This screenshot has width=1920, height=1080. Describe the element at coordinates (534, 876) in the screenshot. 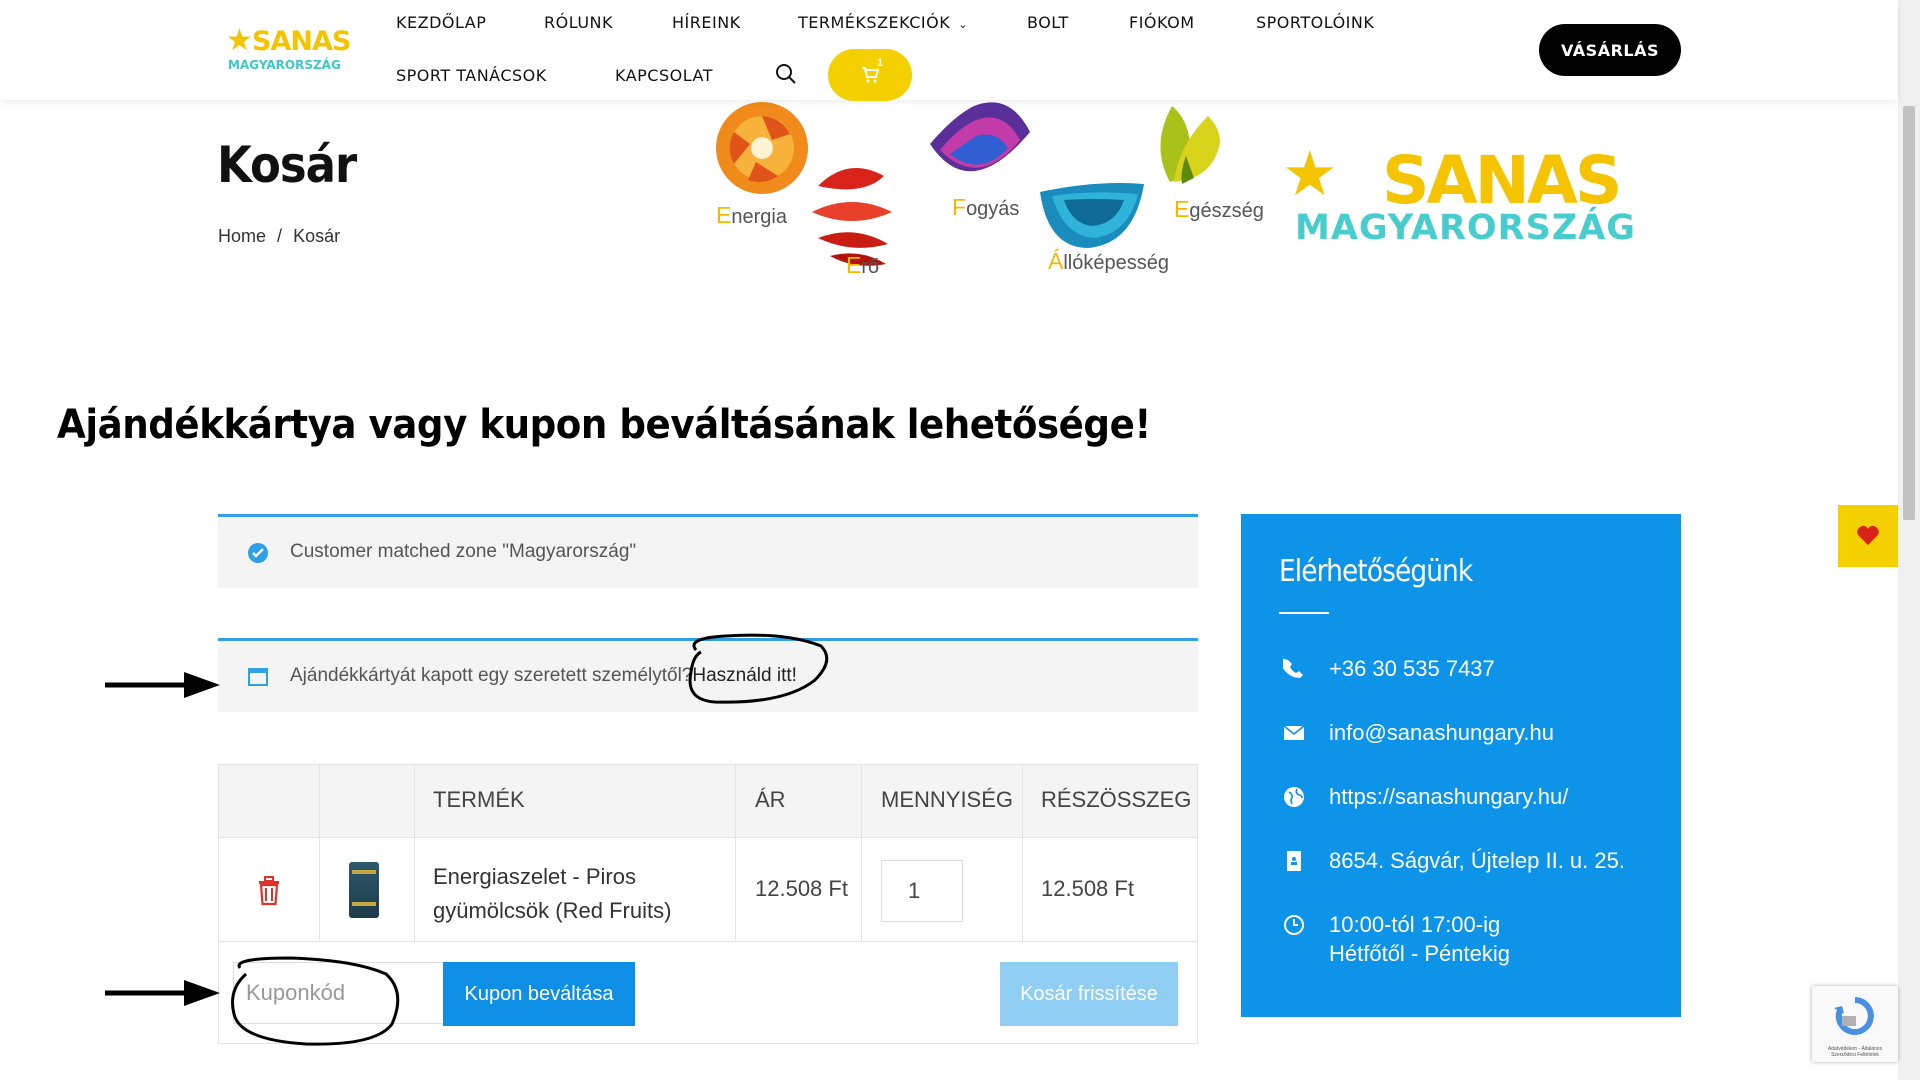

I see `product-name-line1: Energiaszelet - Piros` at that location.